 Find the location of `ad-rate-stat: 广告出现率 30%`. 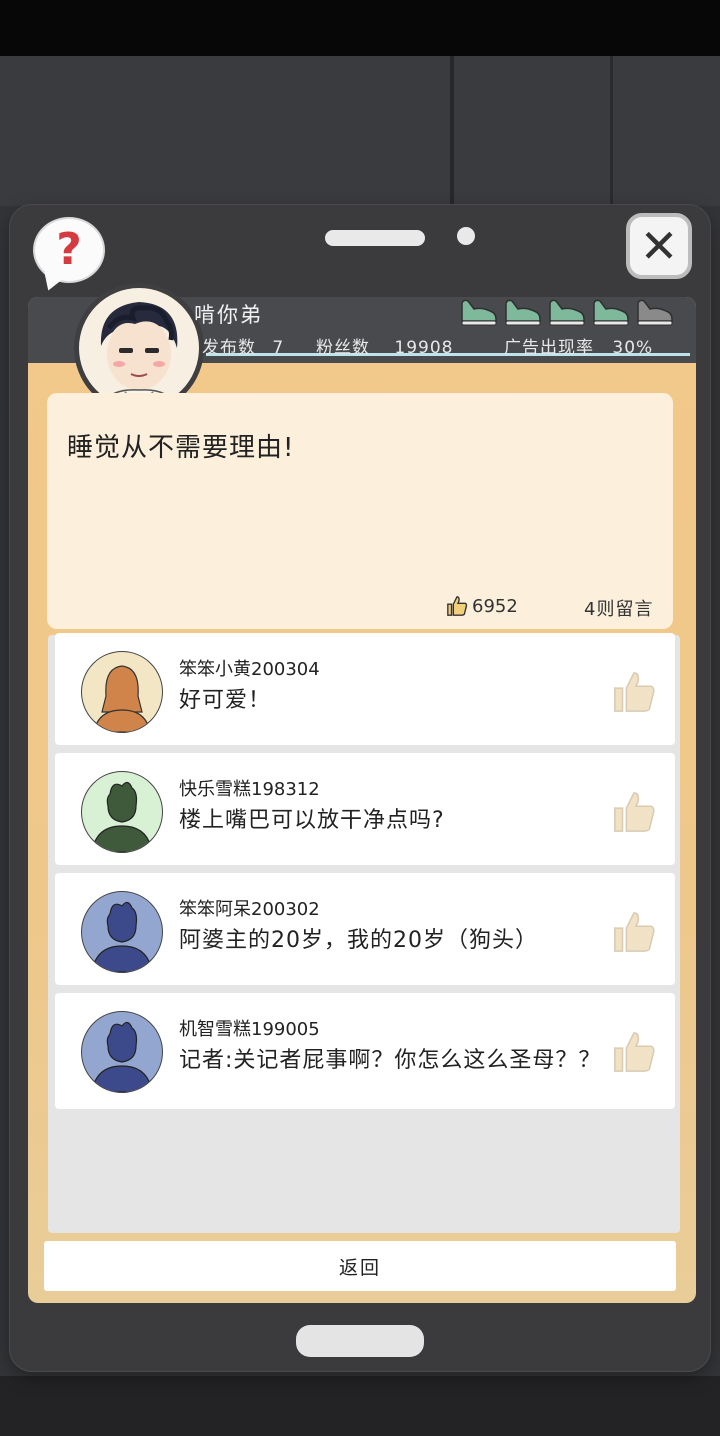

ad-rate-stat: 广告出现率 30% is located at coordinates (578, 345).